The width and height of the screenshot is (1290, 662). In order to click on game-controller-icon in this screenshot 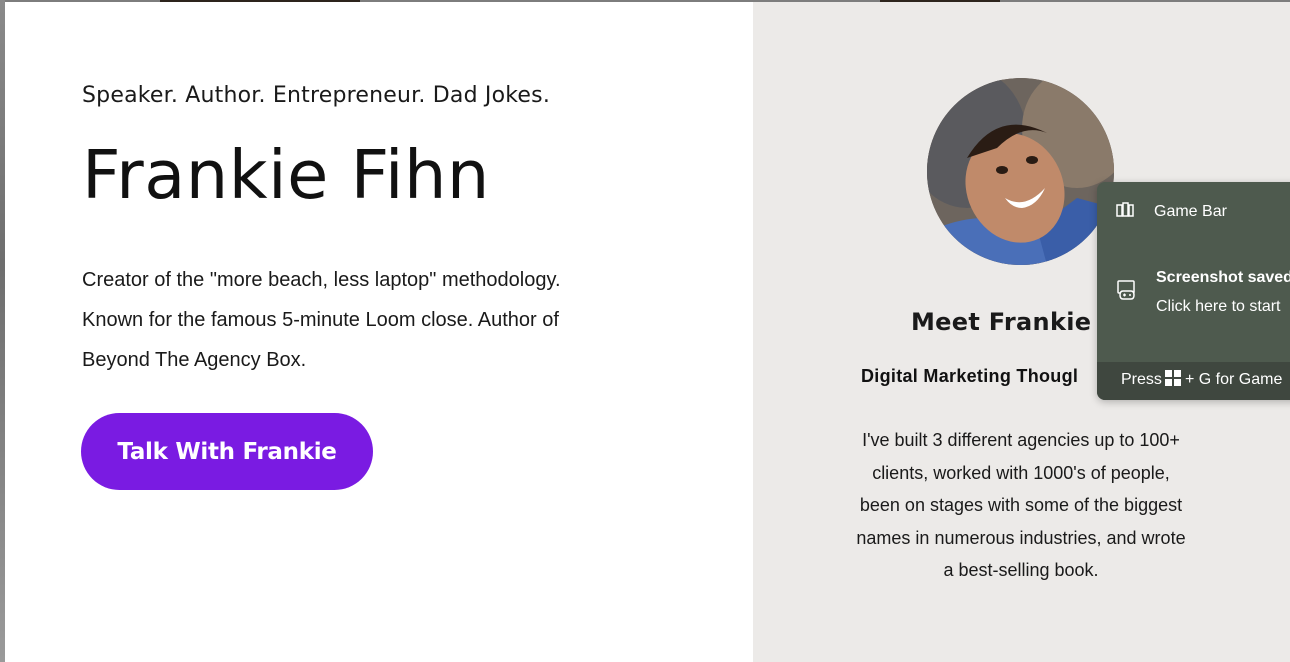, I will do `click(1127, 292)`.